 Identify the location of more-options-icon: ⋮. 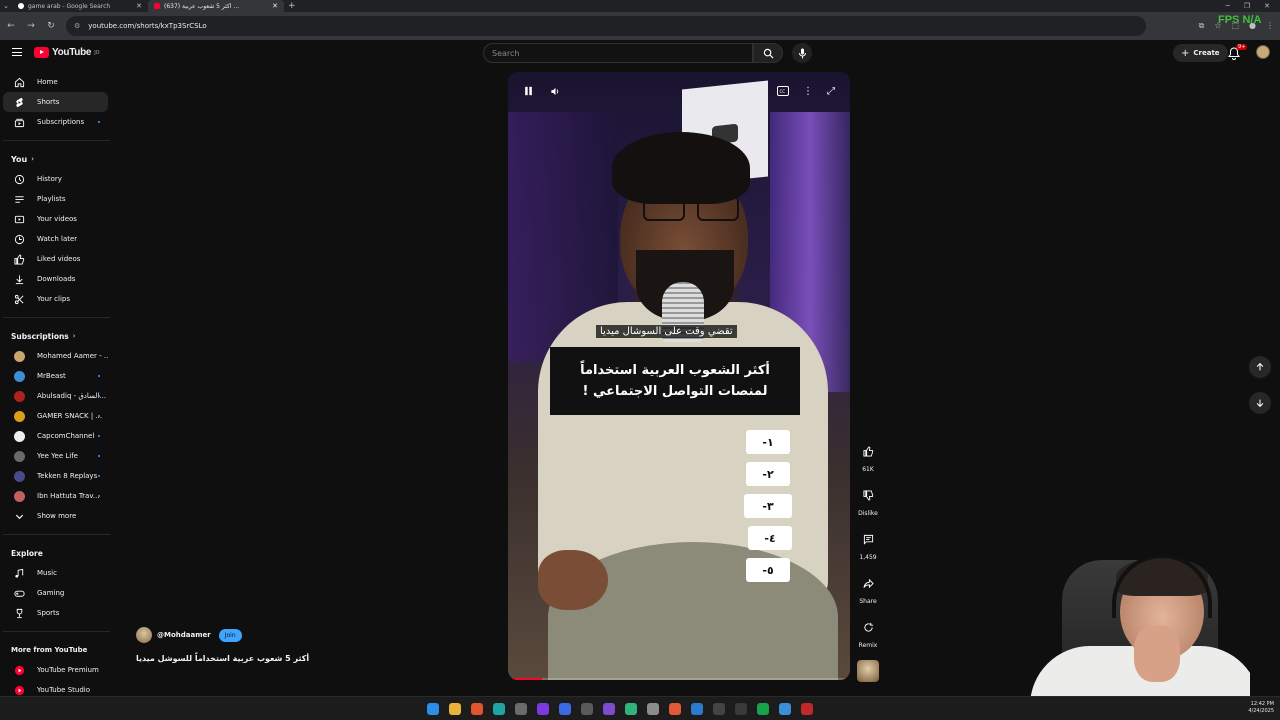
(808, 91).